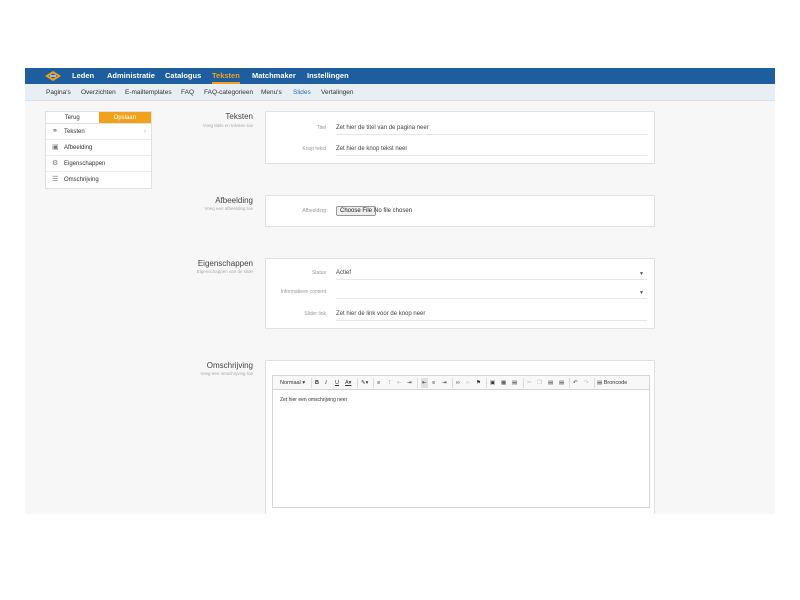 The image size is (800, 600). Describe the element at coordinates (317, 383) in the screenshot. I see `bold-icon: B` at that location.